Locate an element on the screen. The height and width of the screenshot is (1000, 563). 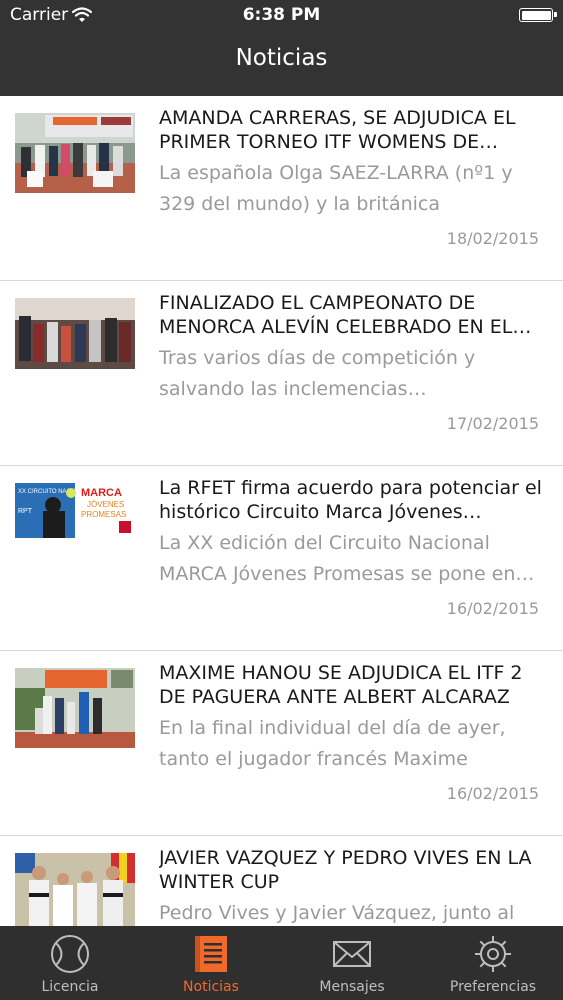
thumb-promesas-text: PROMESAS is located at coordinates (103, 514).